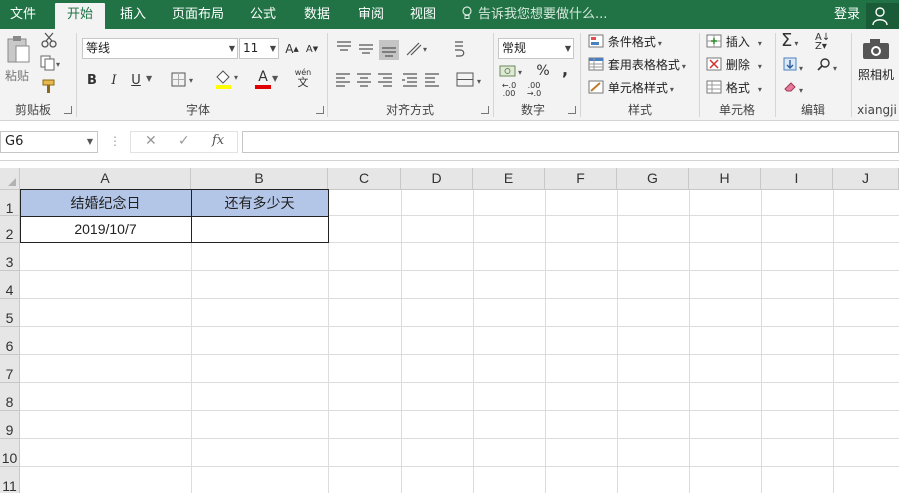 The width and height of the screenshot is (899, 493). I want to click on format-painter-icon, so click(49, 86).